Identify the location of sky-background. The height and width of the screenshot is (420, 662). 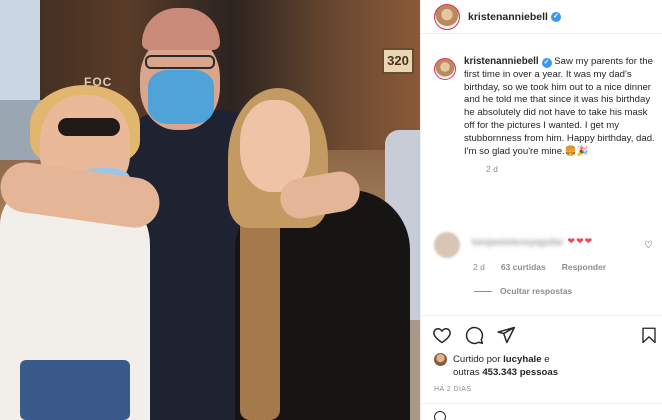
(20, 55).